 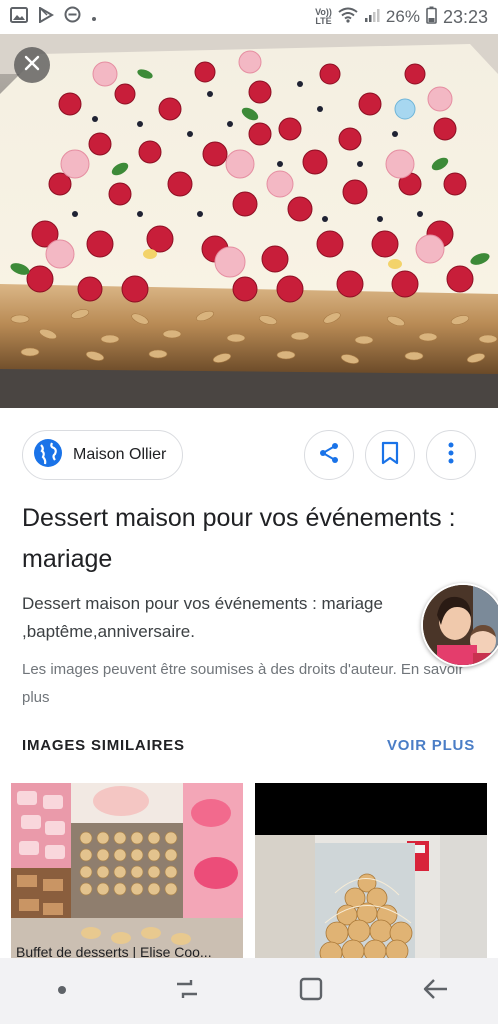 I want to click on avatar-photo, so click(x=460, y=625).